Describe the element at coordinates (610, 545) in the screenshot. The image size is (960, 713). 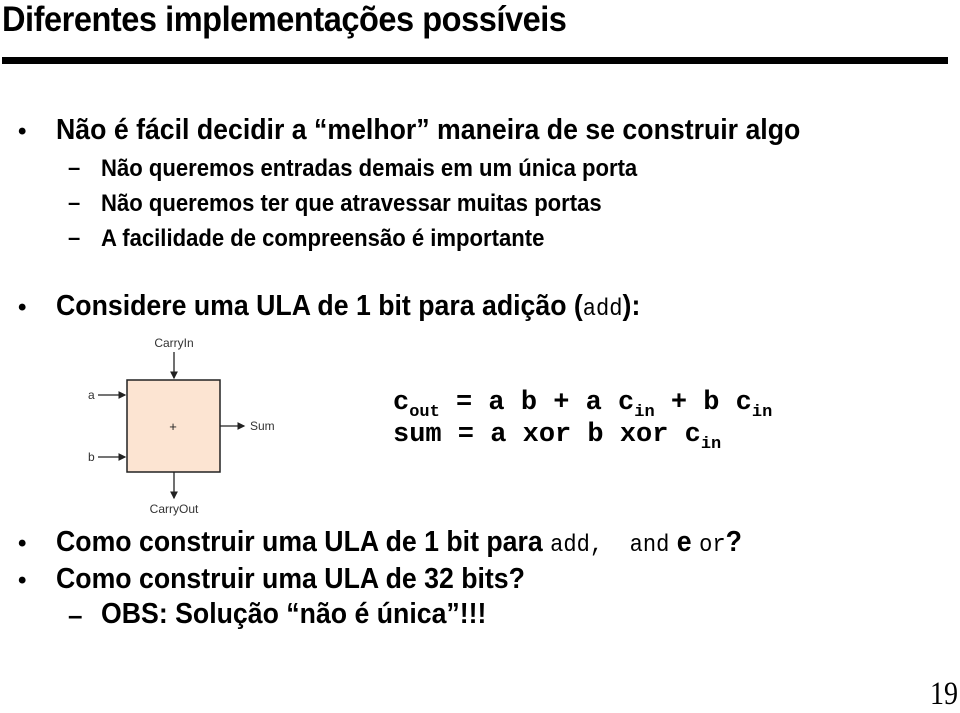
I see `bullet-3-code-1: add, and` at that location.